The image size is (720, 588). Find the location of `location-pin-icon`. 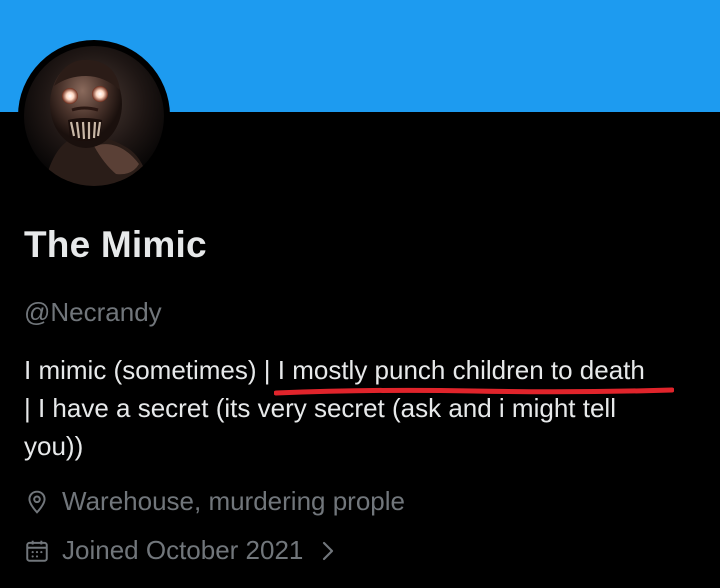

location-pin-icon is located at coordinates (37, 502).